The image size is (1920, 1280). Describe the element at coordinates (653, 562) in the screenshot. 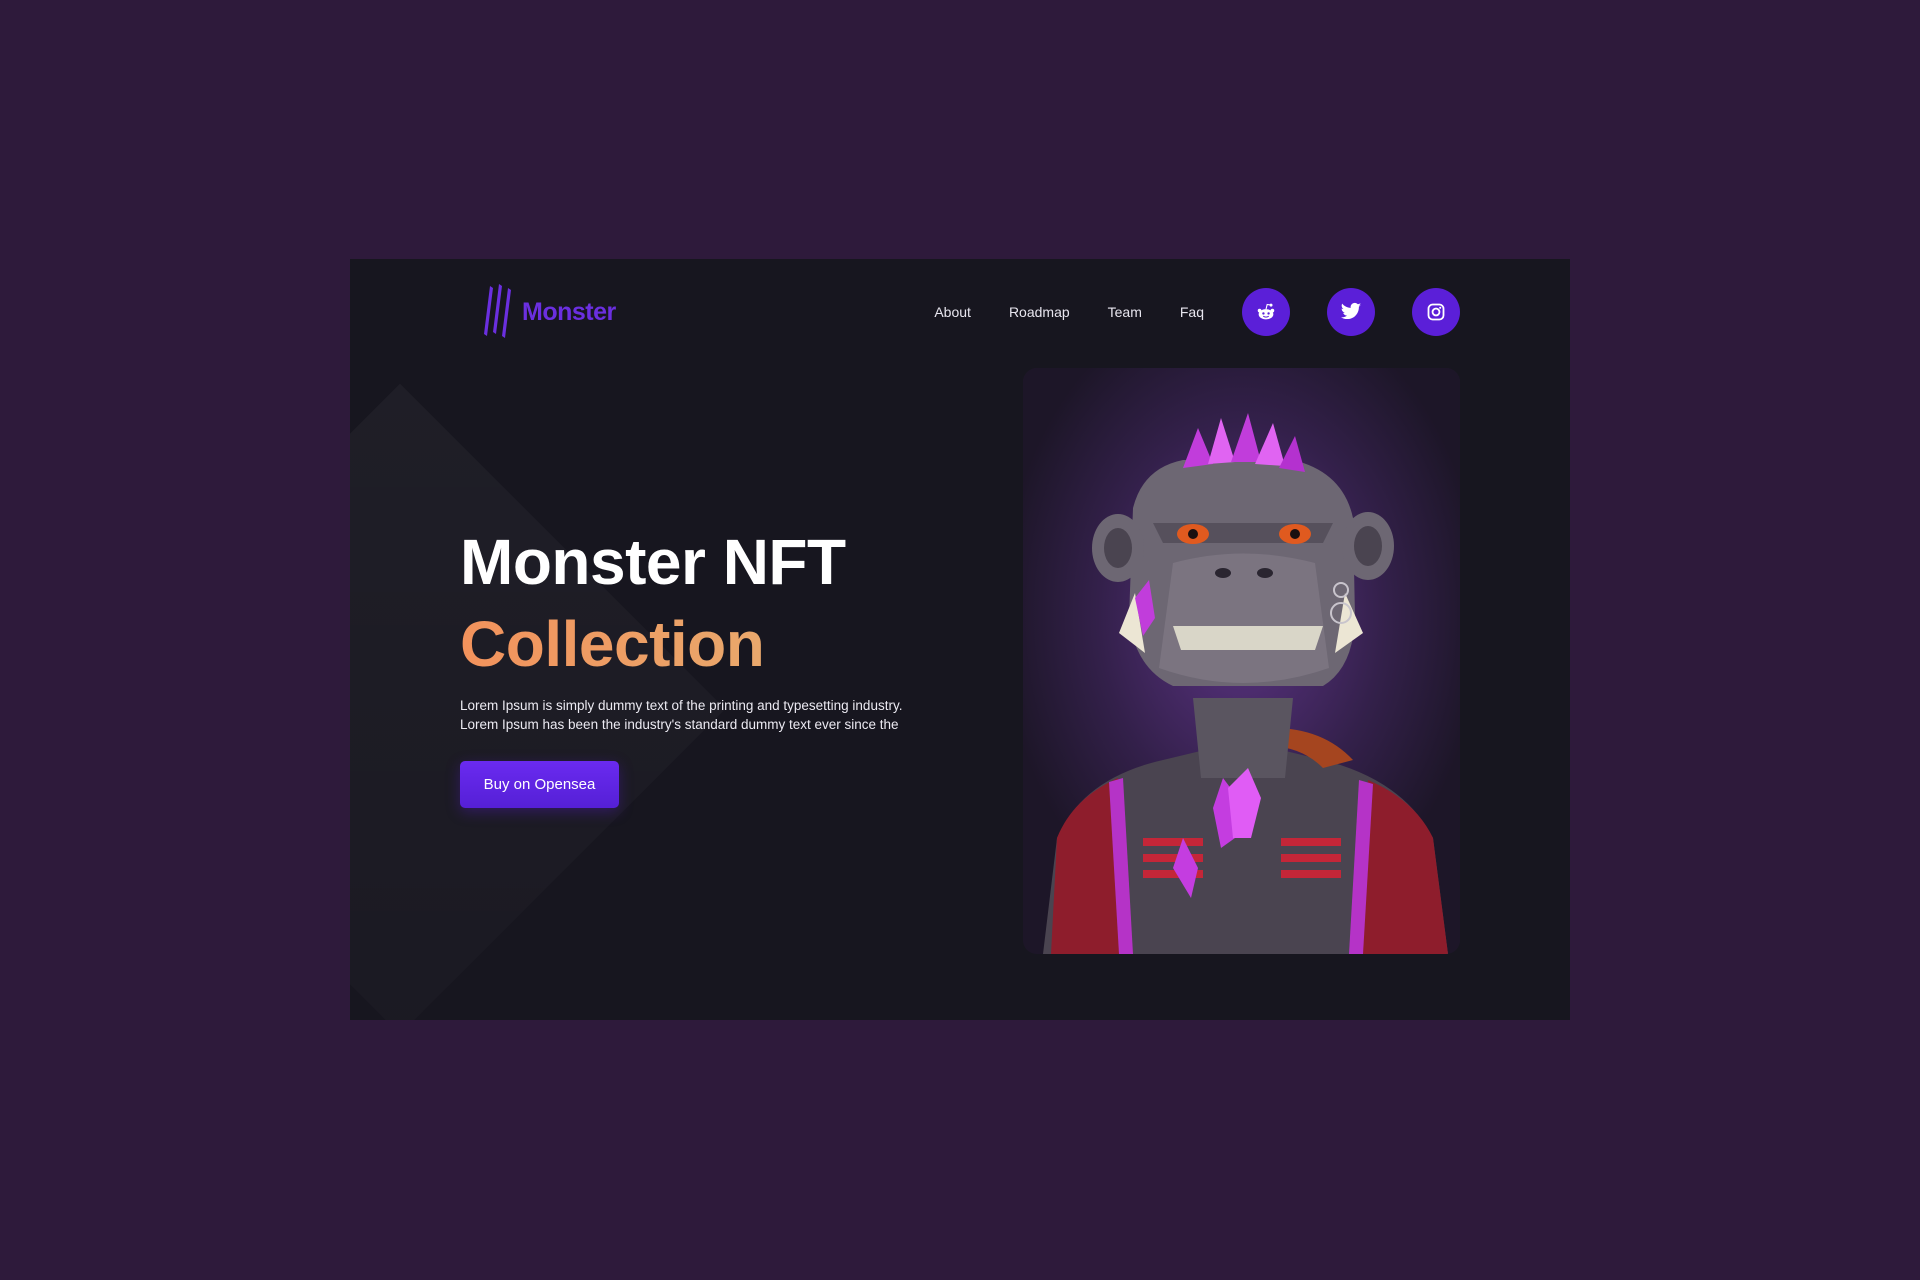

I see `hero-title: Monster NFT` at that location.